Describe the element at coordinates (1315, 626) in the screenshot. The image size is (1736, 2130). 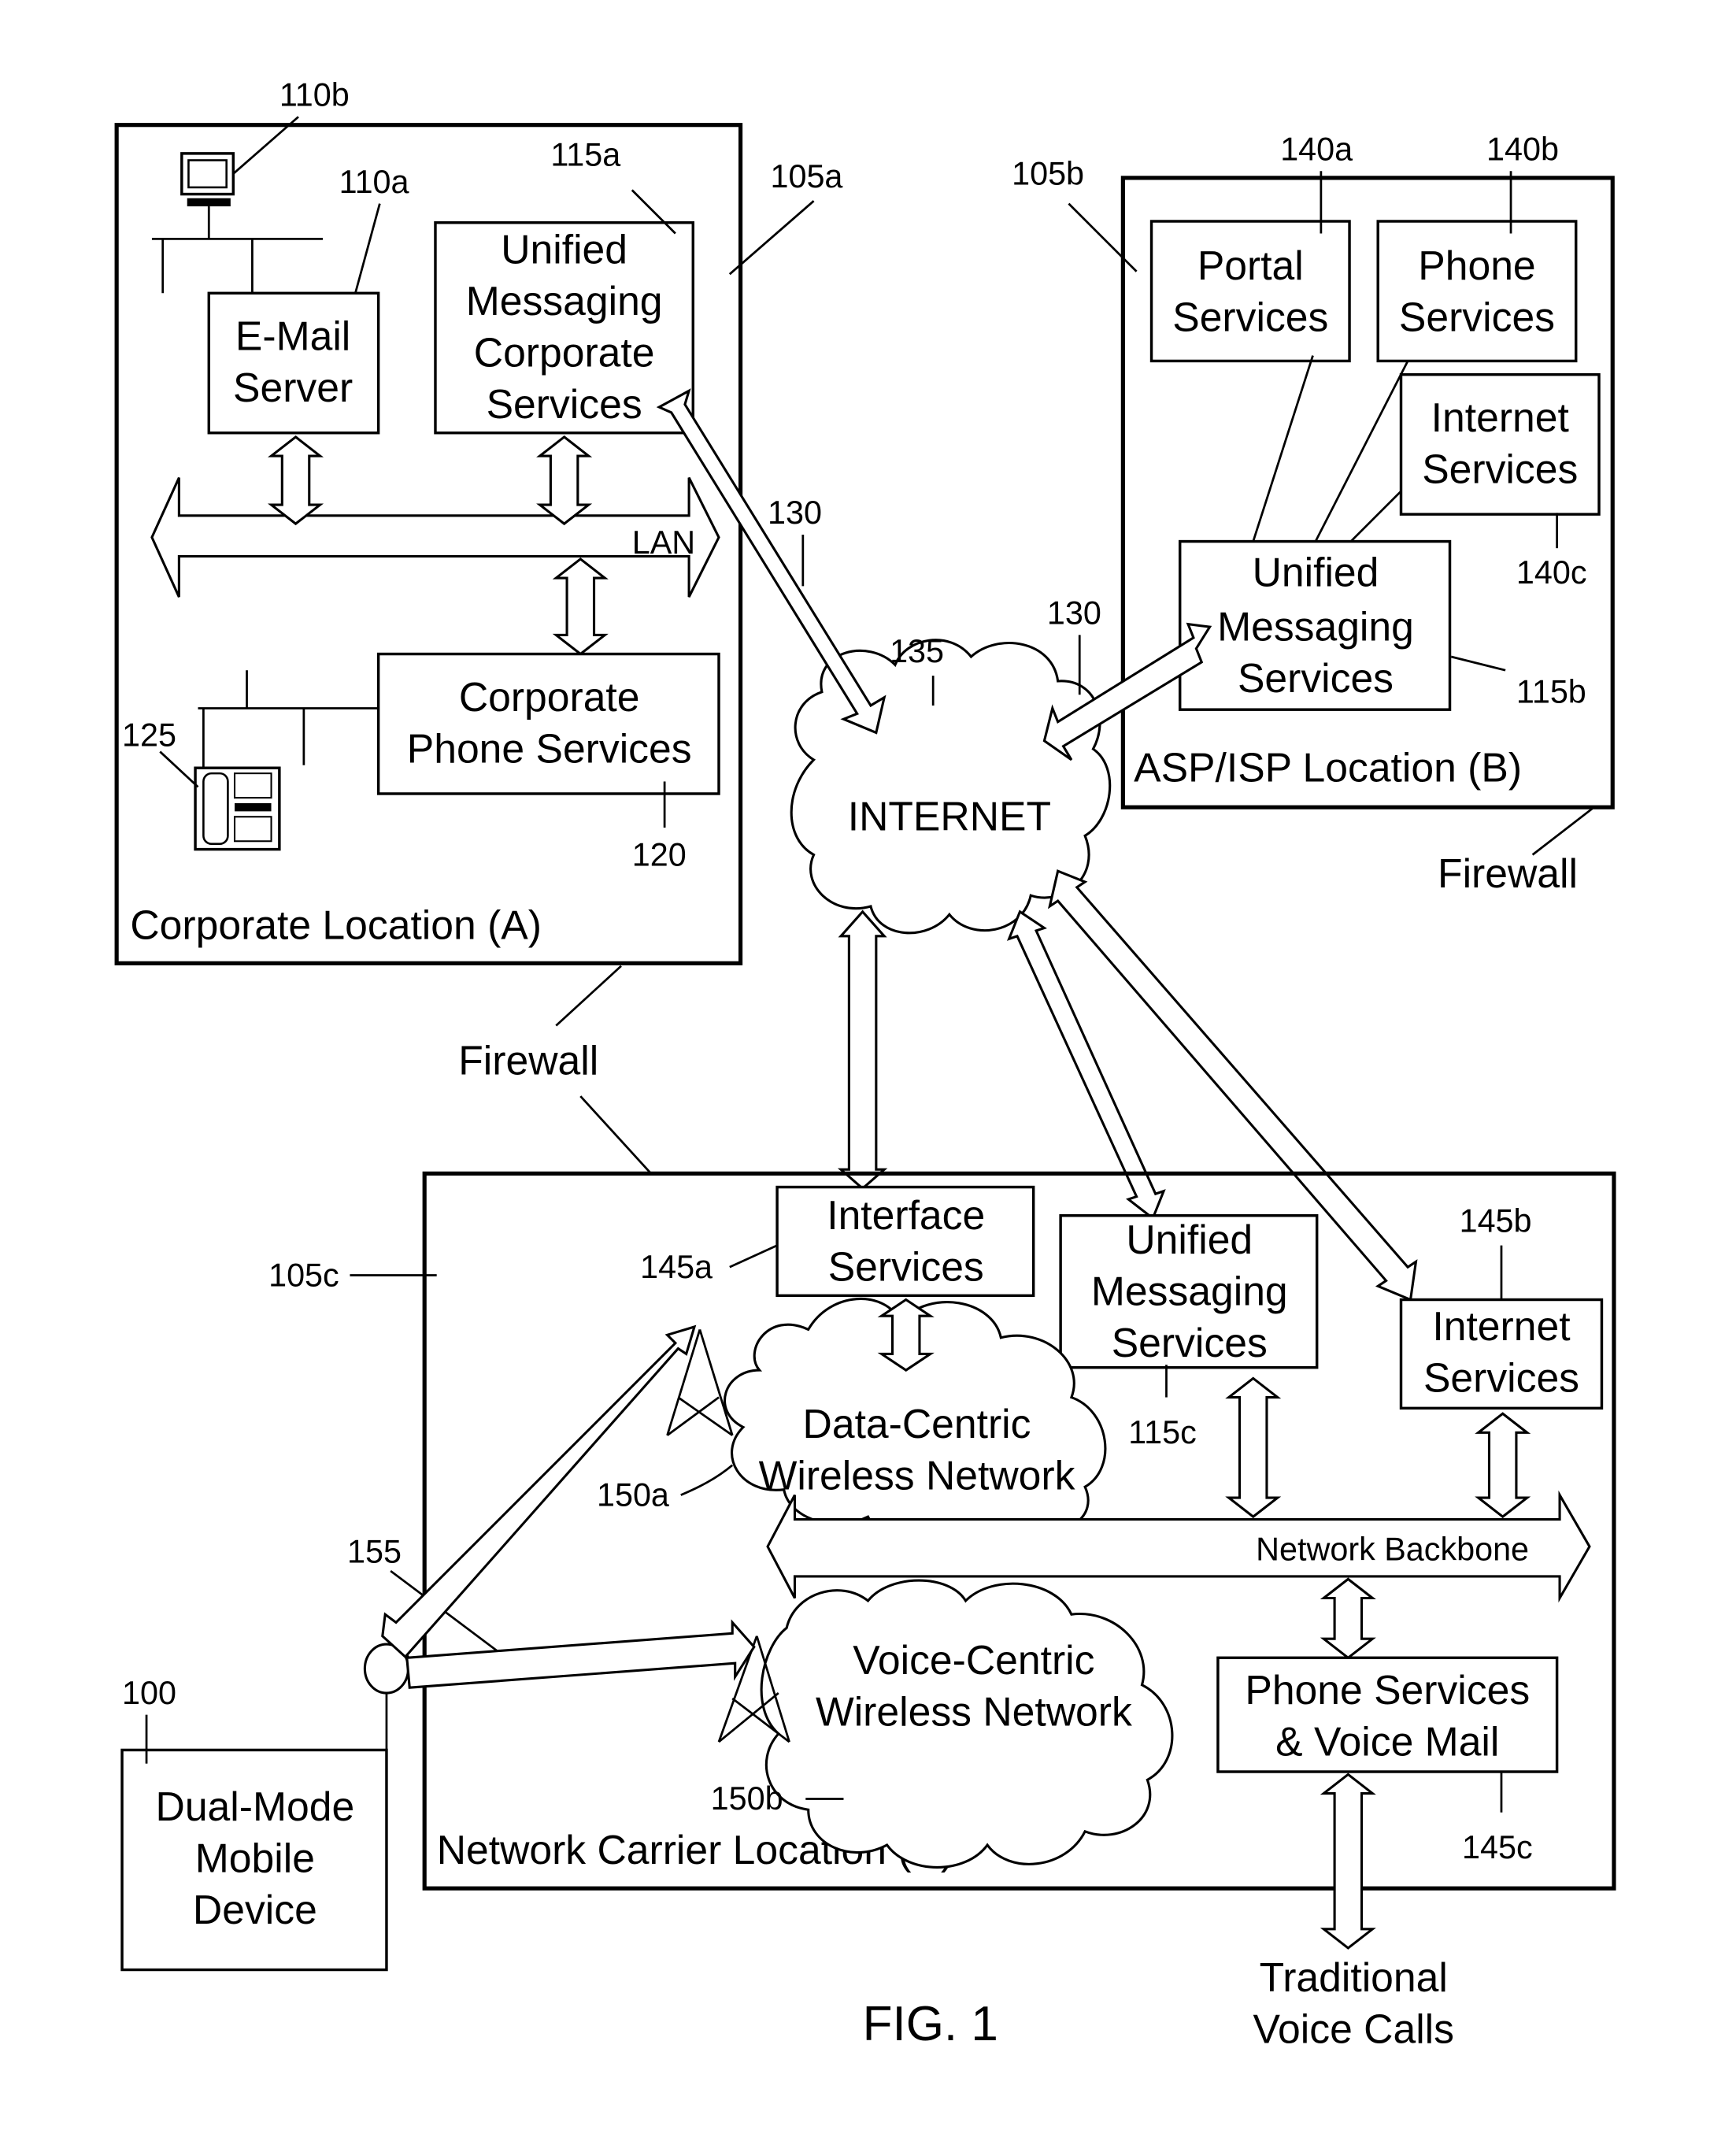
I see `asp-um-line2: Messaging` at that location.